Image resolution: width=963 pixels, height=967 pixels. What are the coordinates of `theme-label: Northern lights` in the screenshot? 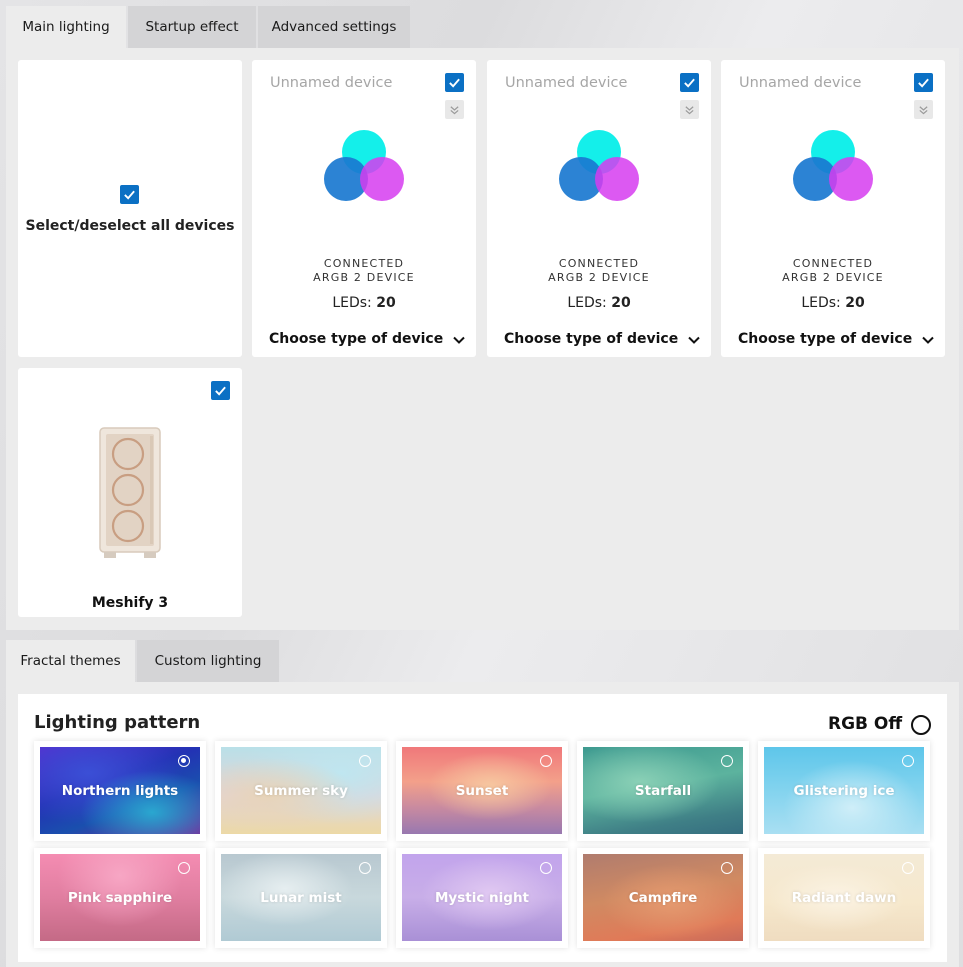 It's located at (120, 790).